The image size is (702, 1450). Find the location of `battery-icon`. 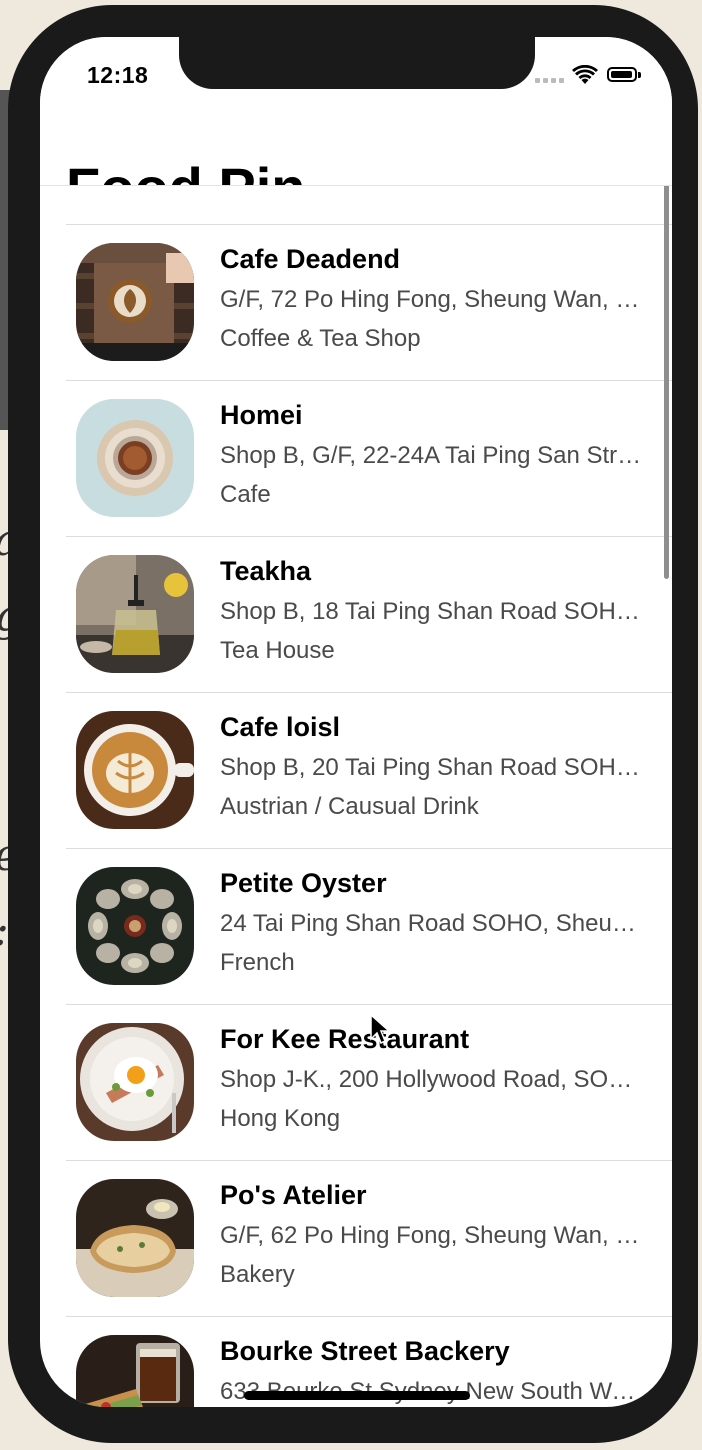

battery-icon is located at coordinates (624, 74).